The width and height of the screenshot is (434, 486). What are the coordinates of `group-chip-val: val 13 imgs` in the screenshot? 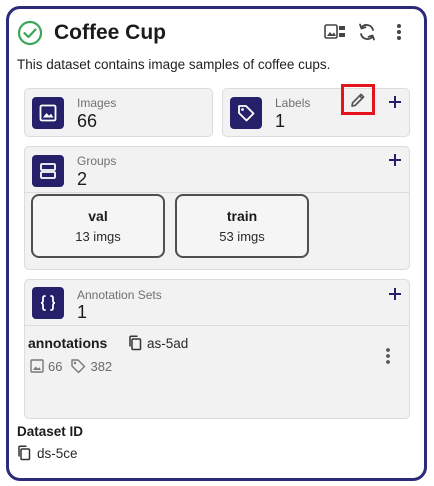 It's located at (98, 226).